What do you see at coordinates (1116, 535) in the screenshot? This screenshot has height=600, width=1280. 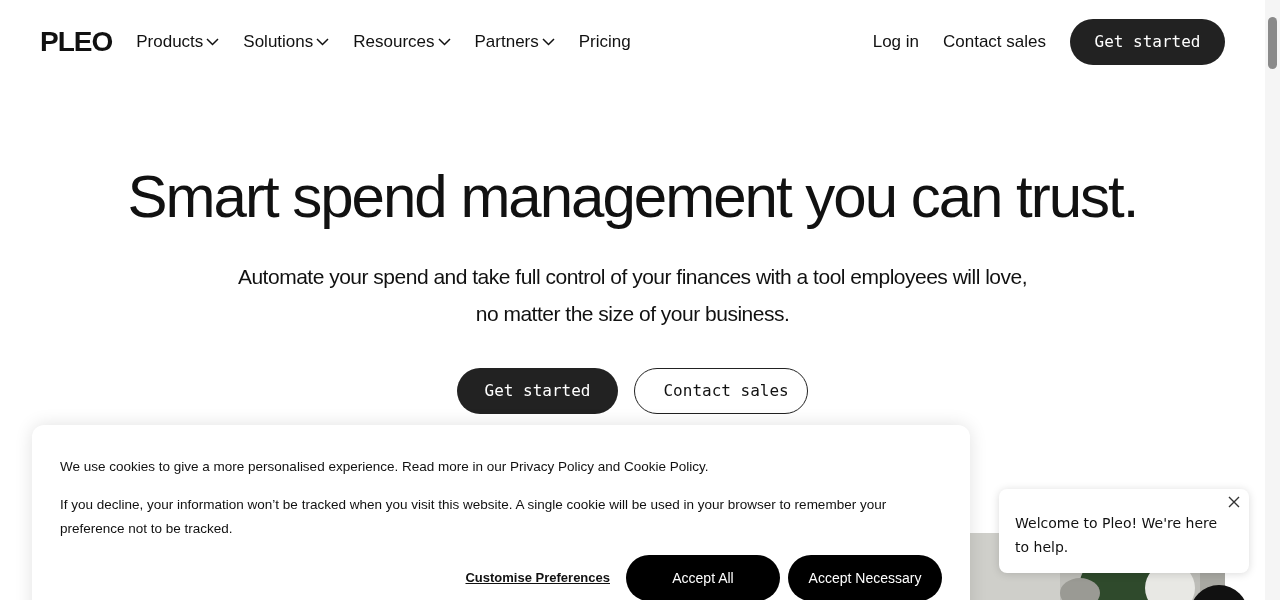 I see `chat-message: Welcome to Pleo! We're here to help.` at bounding box center [1116, 535].